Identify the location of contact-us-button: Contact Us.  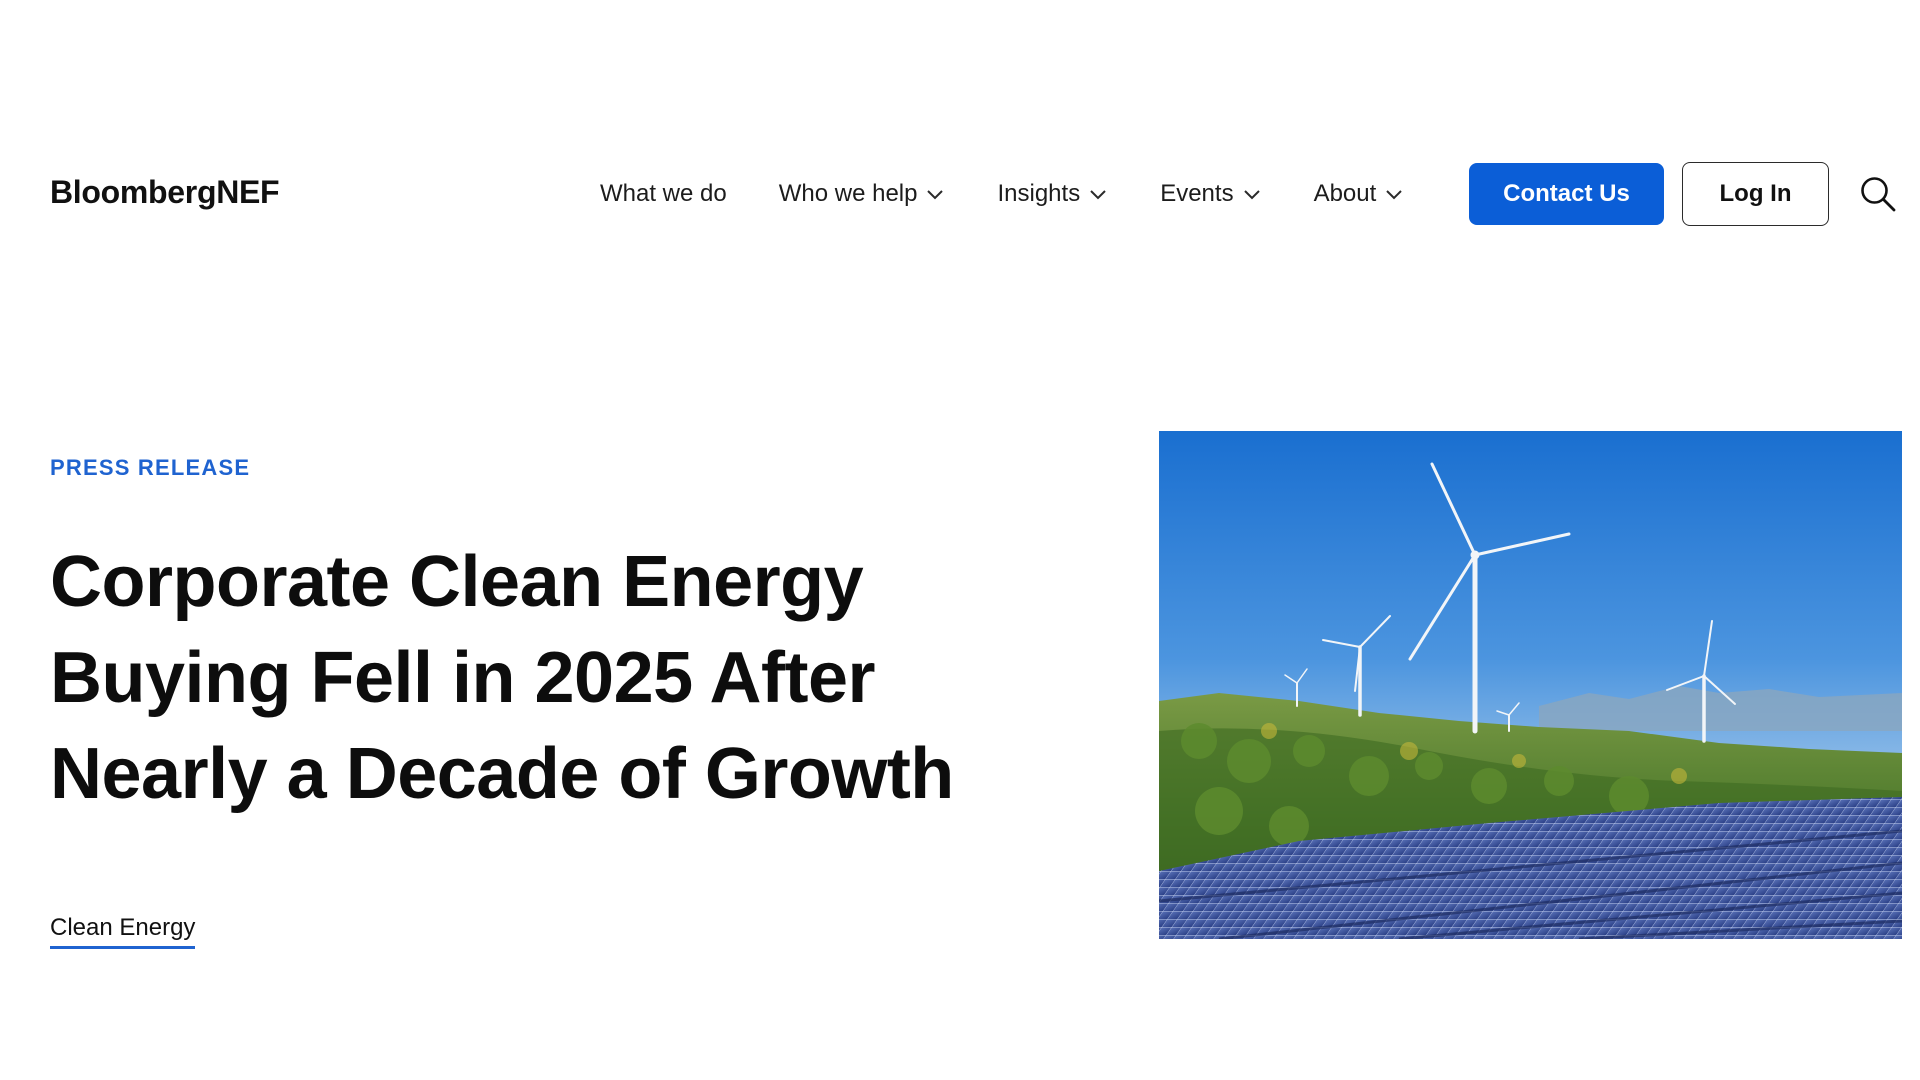
(1566, 194).